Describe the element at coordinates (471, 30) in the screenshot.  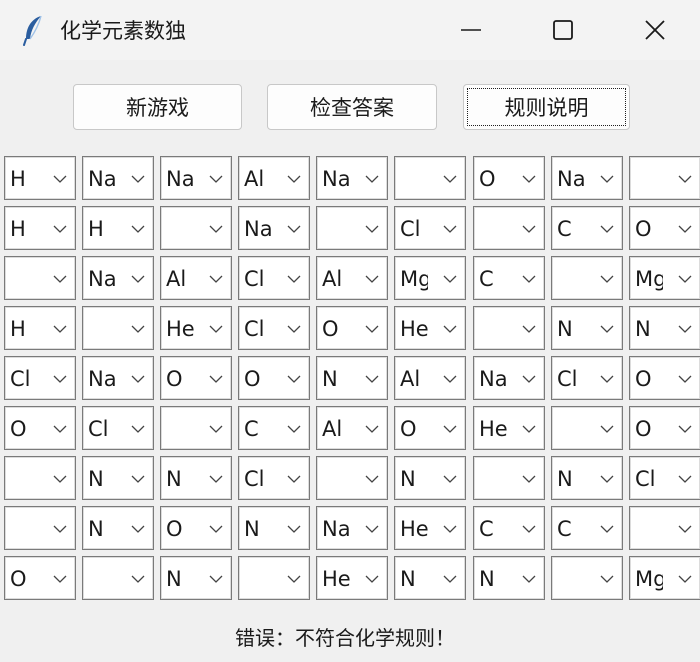
I see `minimize-button` at that location.